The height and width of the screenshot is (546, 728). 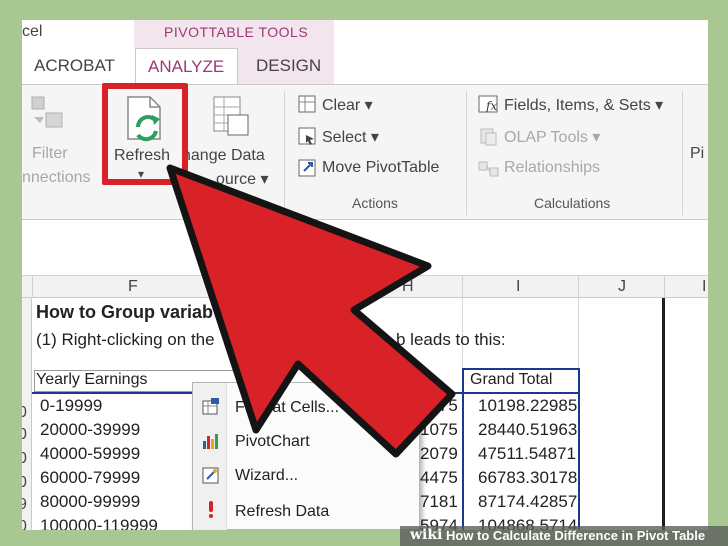 I want to click on watermark-brand: wiki, so click(x=426, y=535).